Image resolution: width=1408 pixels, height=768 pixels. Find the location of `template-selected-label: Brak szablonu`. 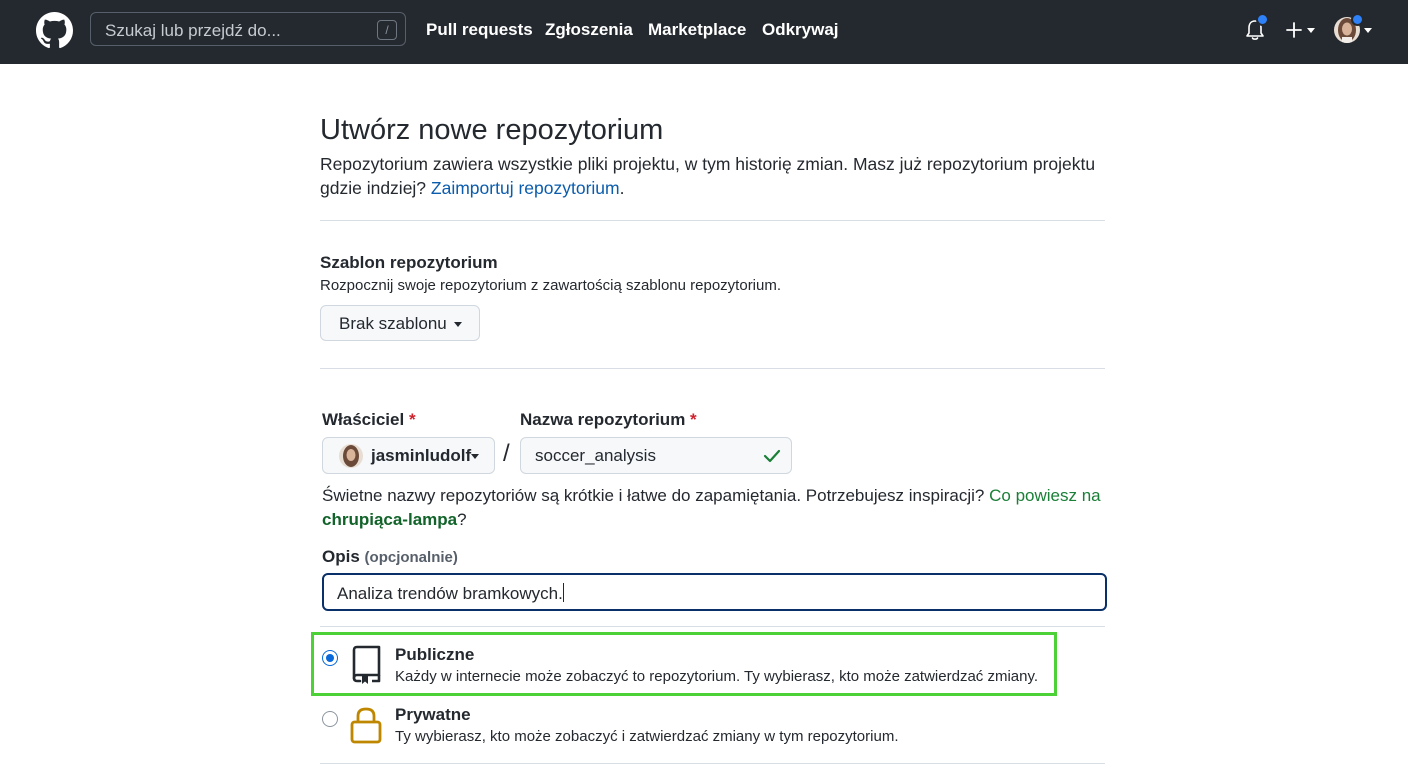

template-selected-label: Brak szablonu is located at coordinates (393, 323).